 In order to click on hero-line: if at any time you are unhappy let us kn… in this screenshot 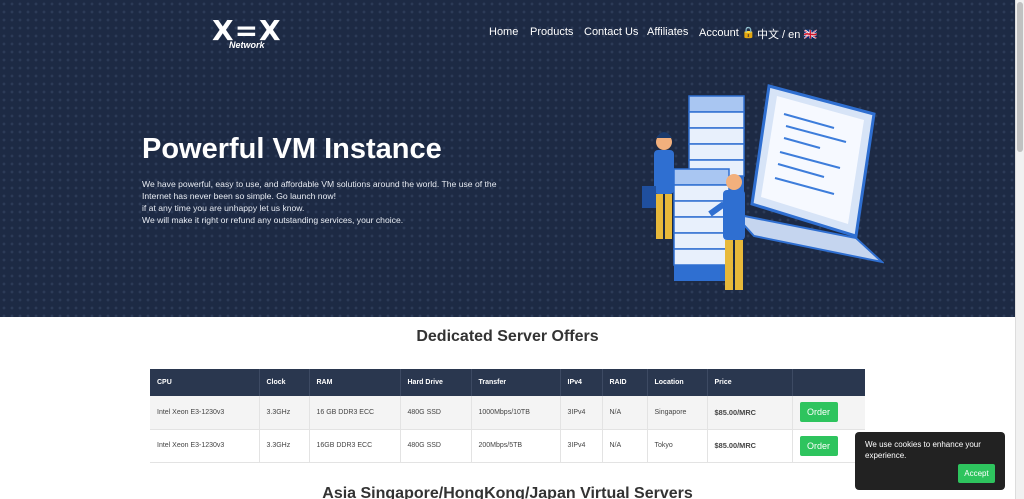, I will do `click(223, 208)`.